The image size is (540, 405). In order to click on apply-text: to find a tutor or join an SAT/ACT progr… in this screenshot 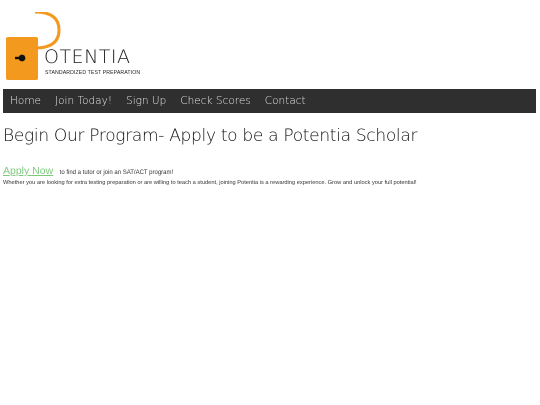, I will do `click(116, 173)`.